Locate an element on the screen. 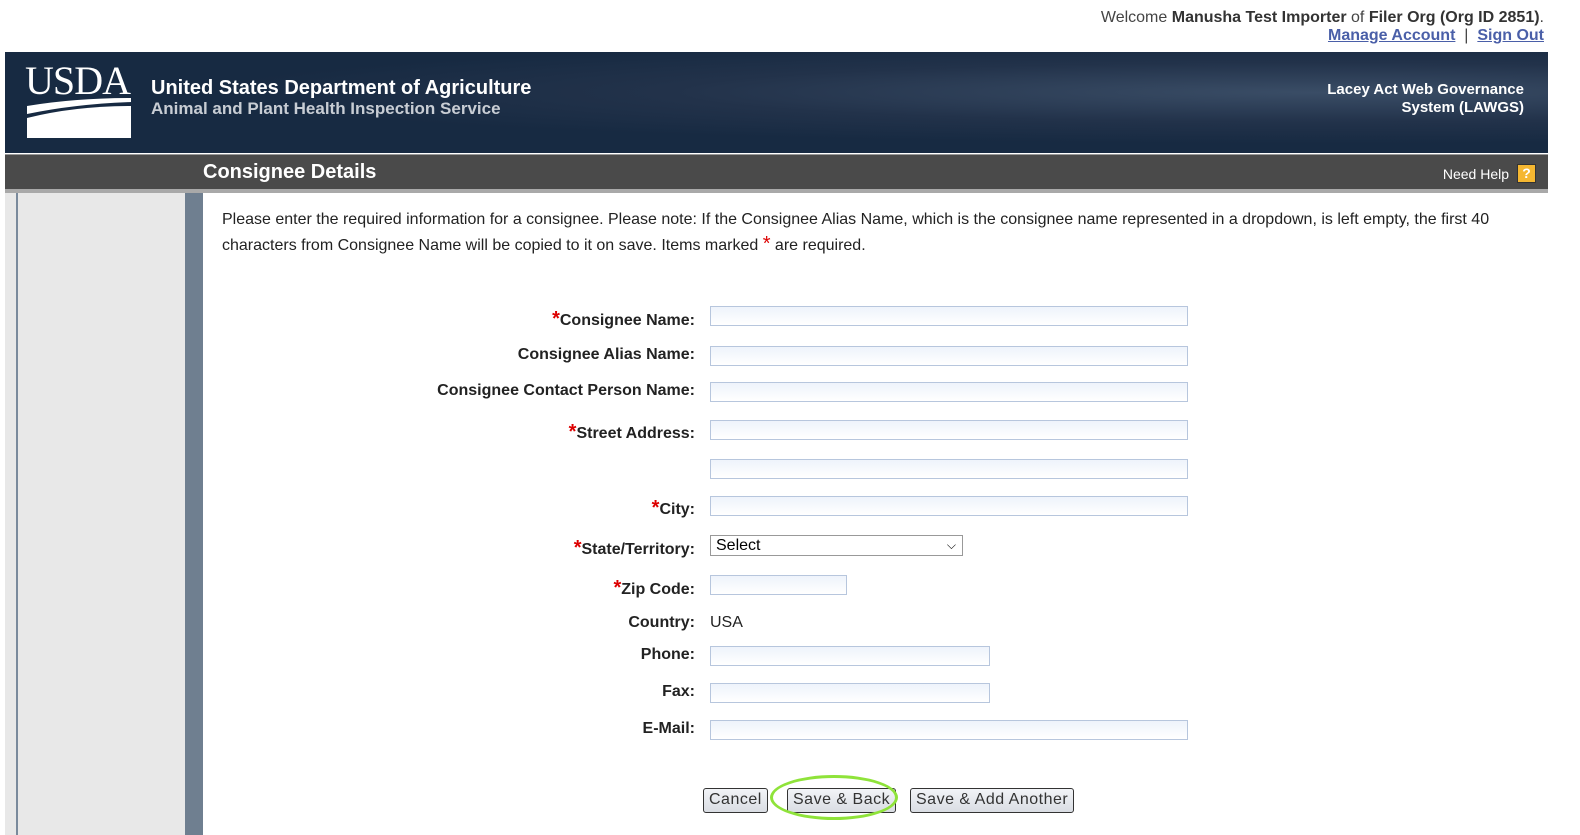  title-bar: Consignee Details Need Help? is located at coordinates (776, 173).